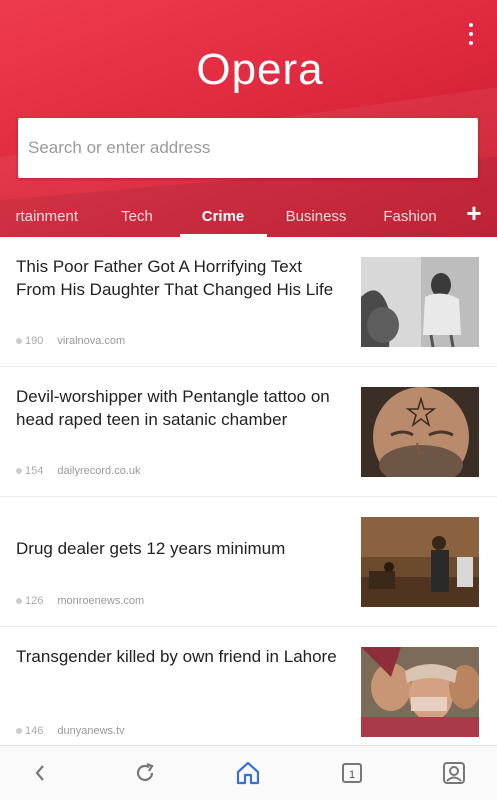 This screenshot has width=497, height=800. I want to click on article-meta: 126 monroenews.com, so click(80, 601).